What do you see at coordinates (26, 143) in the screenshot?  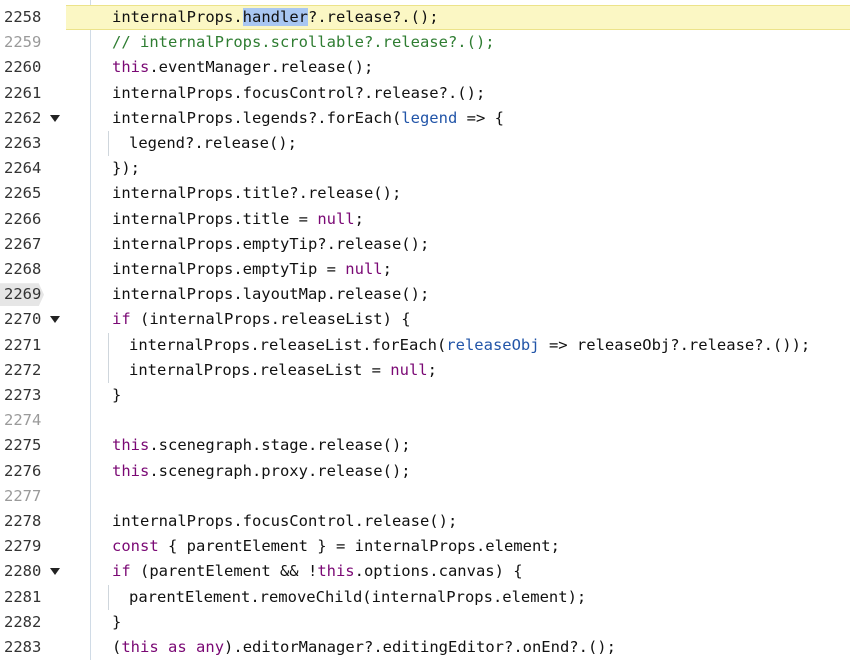 I see `line-number: 2263` at bounding box center [26, 143].